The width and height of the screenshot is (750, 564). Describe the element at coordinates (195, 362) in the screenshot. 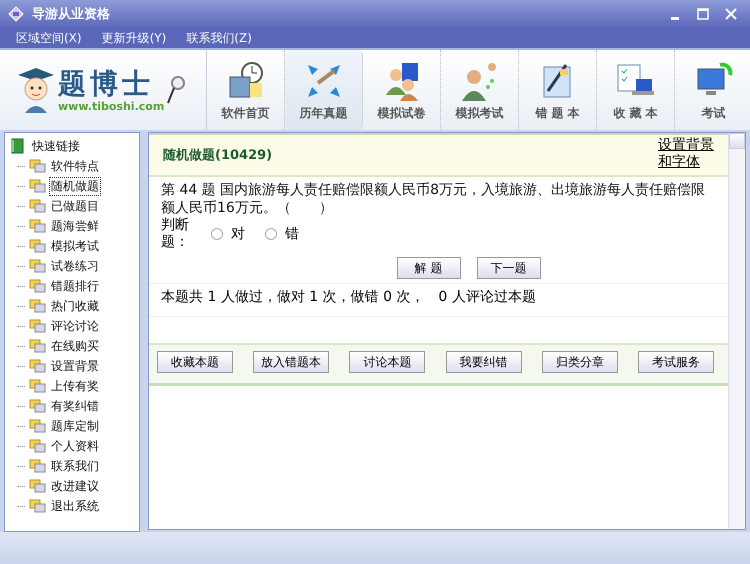

I see `panel-button: 收藏本题` at that location.